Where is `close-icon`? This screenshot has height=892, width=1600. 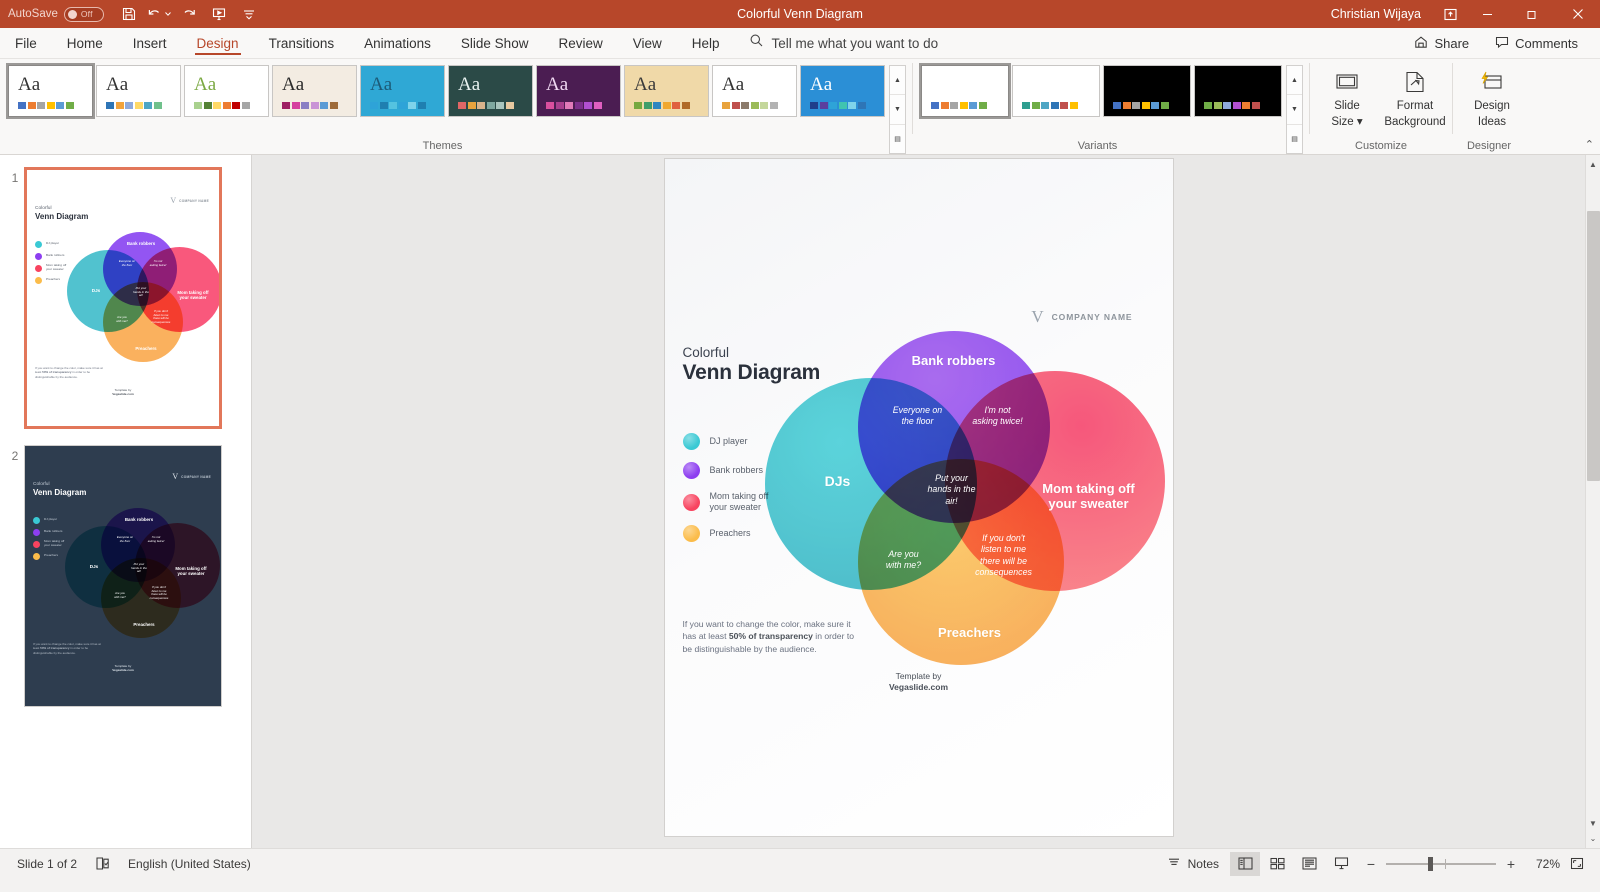
close-icon is located at coordinates (1577, 14).